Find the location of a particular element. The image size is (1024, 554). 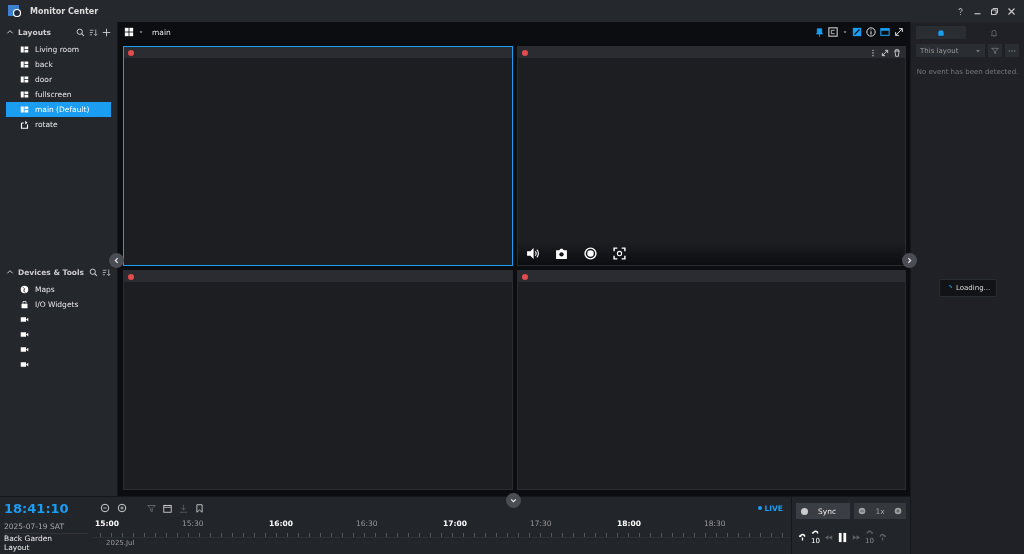

restore-icon is located at coordinates (994, 11).